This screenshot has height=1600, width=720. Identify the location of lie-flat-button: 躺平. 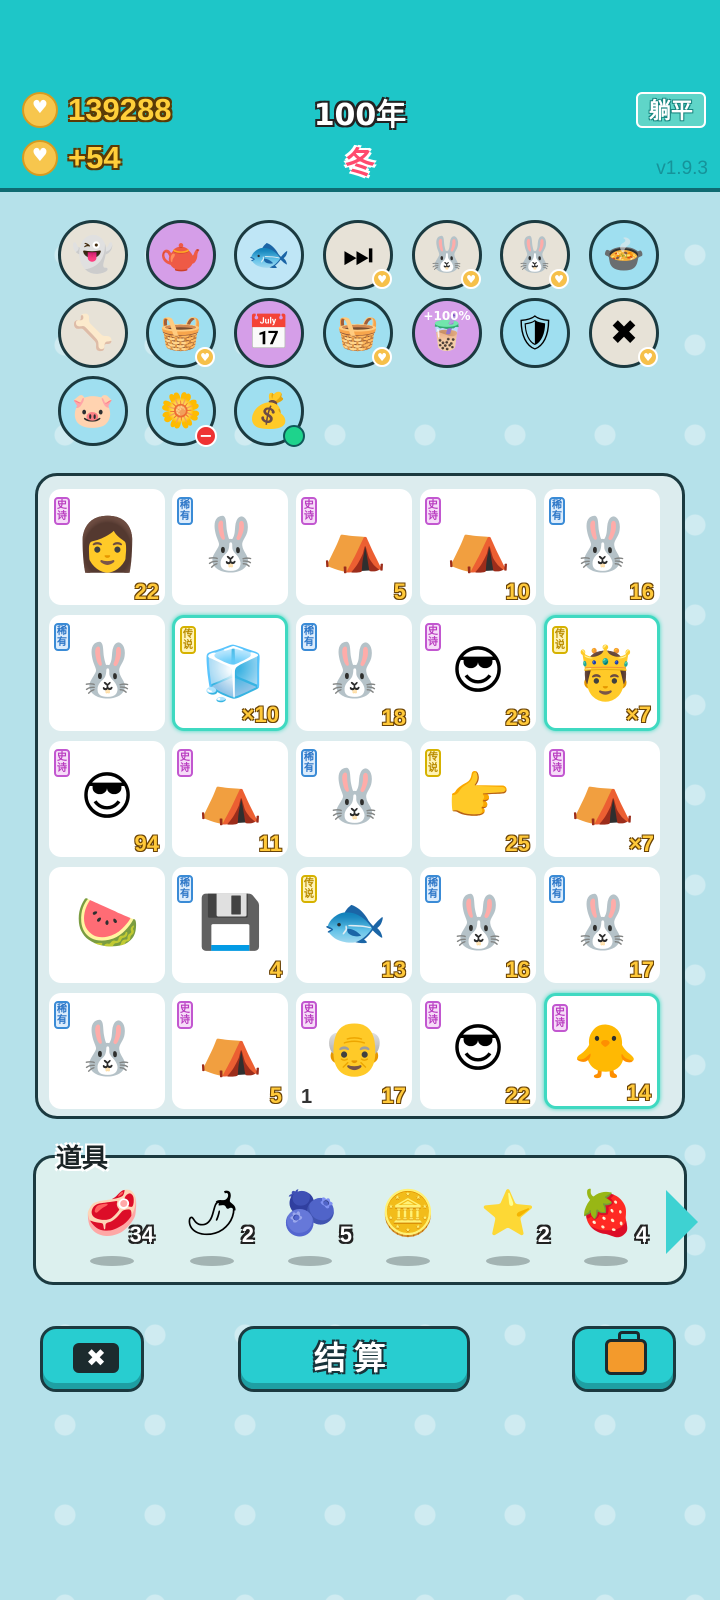
(671, 110).